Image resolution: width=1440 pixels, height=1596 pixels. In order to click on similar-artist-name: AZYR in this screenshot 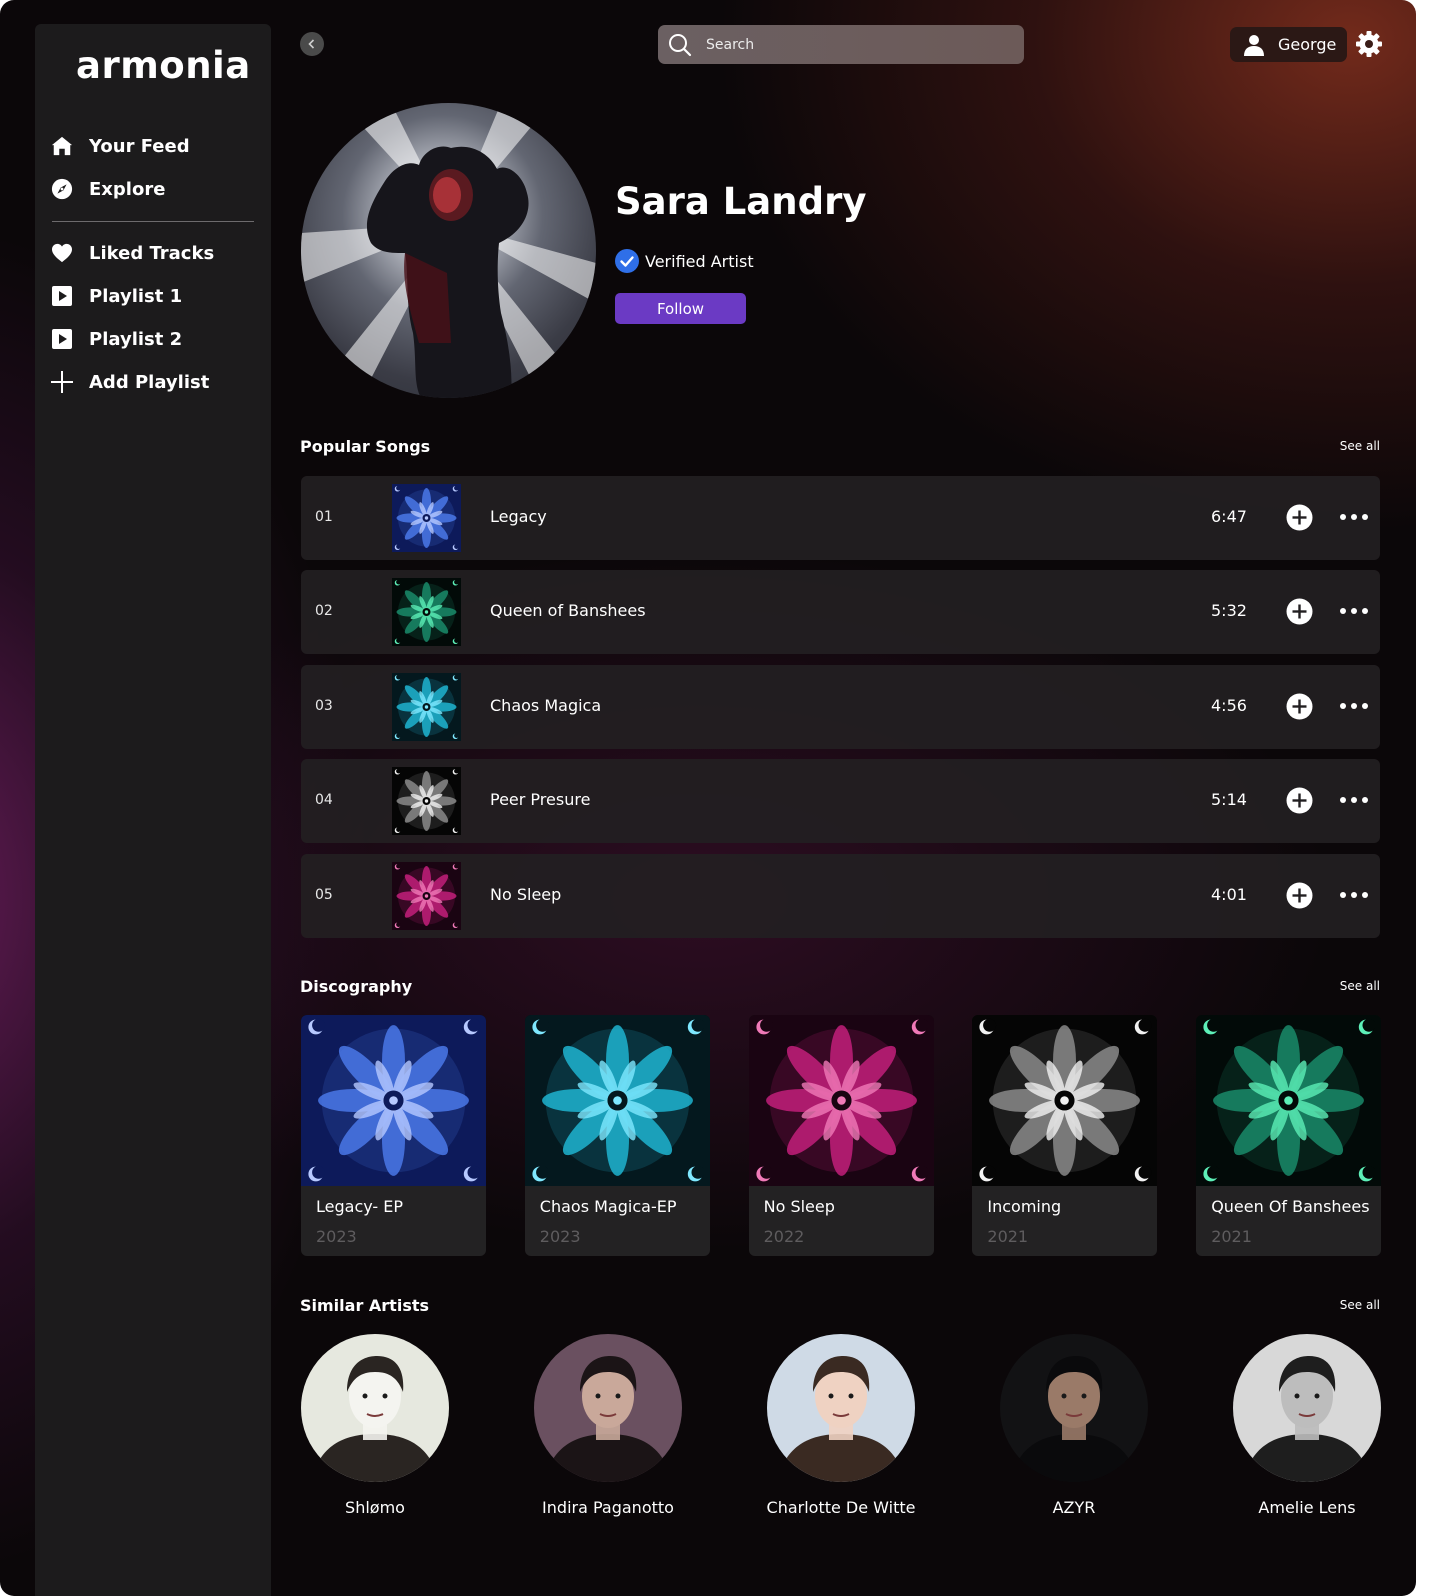, I will do `click(1074, 1507)`.